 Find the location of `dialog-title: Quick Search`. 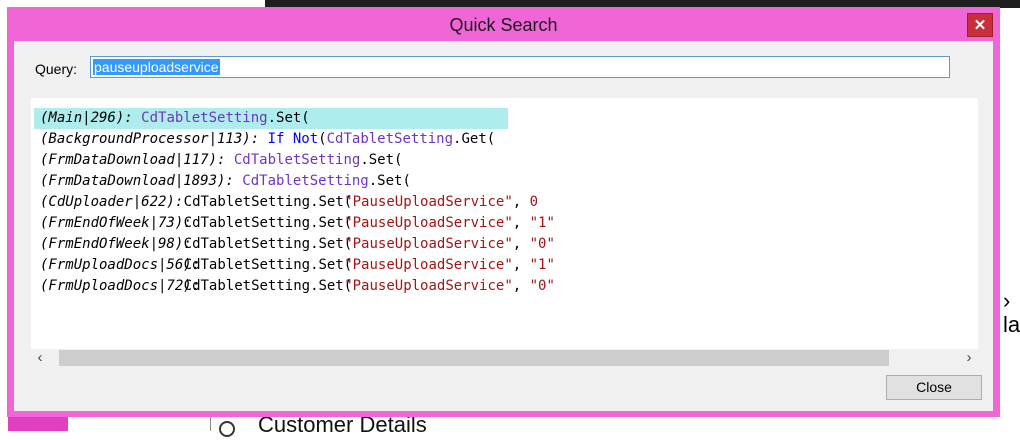

dialog-title: Quick Search is located at coordinates (503, 25).